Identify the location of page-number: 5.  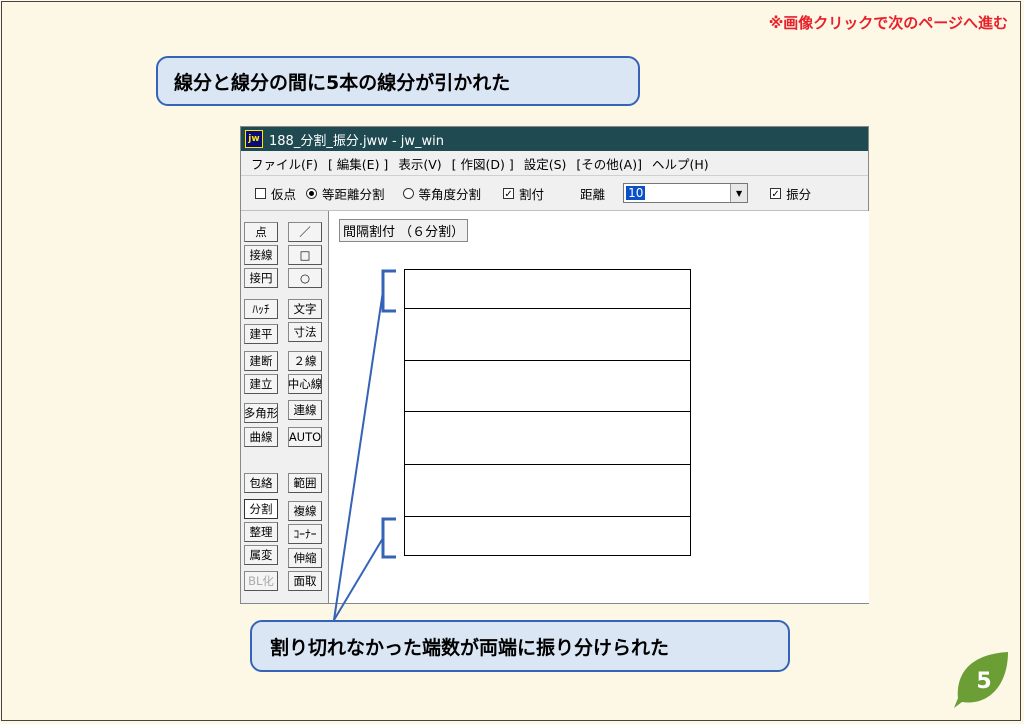
(983, 681).